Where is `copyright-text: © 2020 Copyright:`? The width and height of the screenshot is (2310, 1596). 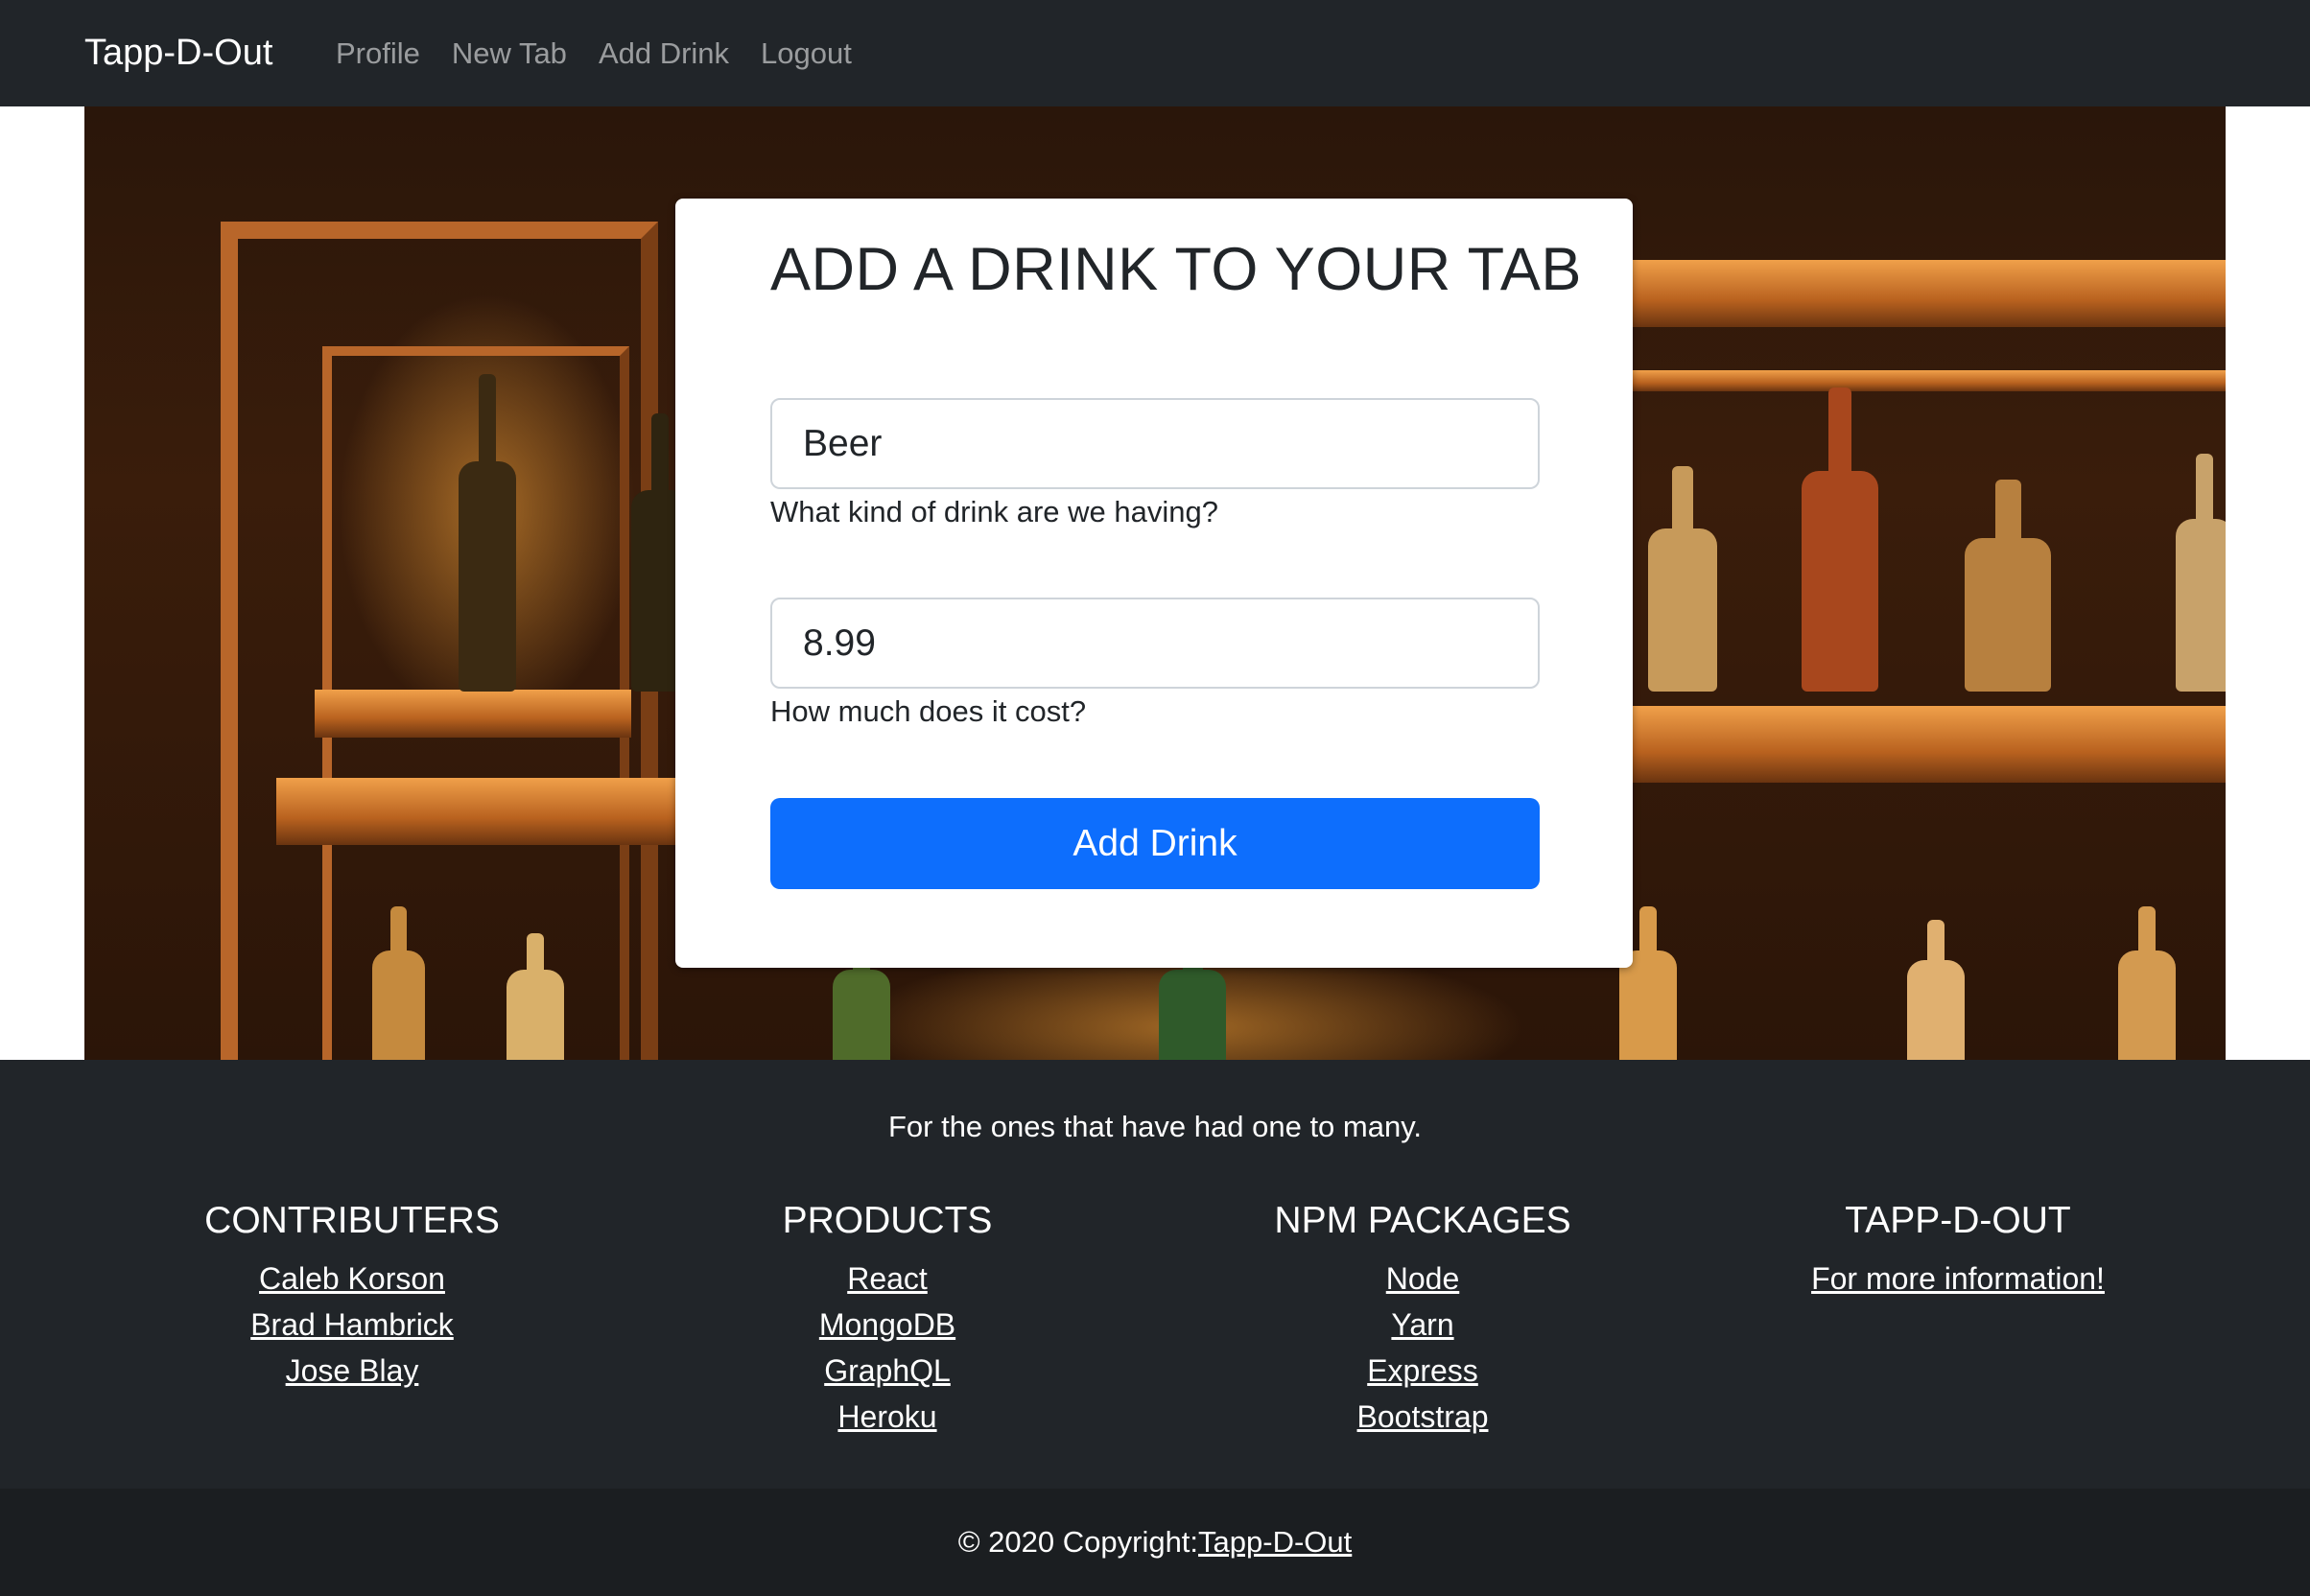 copyright-text: © 2020 Copyright: is located at coordinates (1078, 1542).